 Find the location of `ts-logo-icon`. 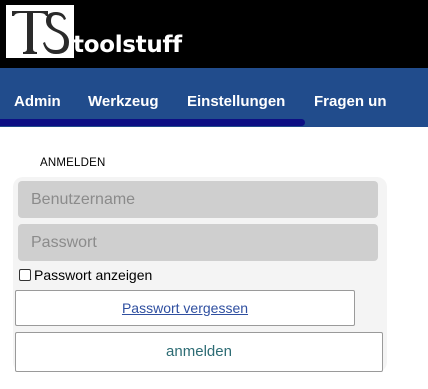

ts-logo-icon is located at coordinates (40, 32).